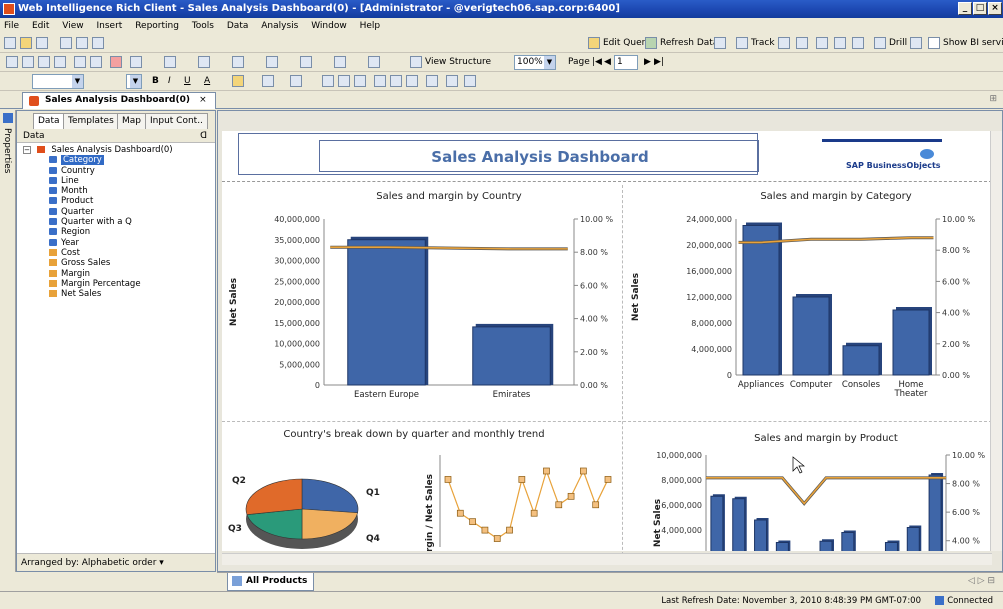 Image resolution: width=1003 pixels, height=609 pixels. Describe the element at coordinates (858, 43) in the screenshot. I see `filter-bar-icon` at that location.